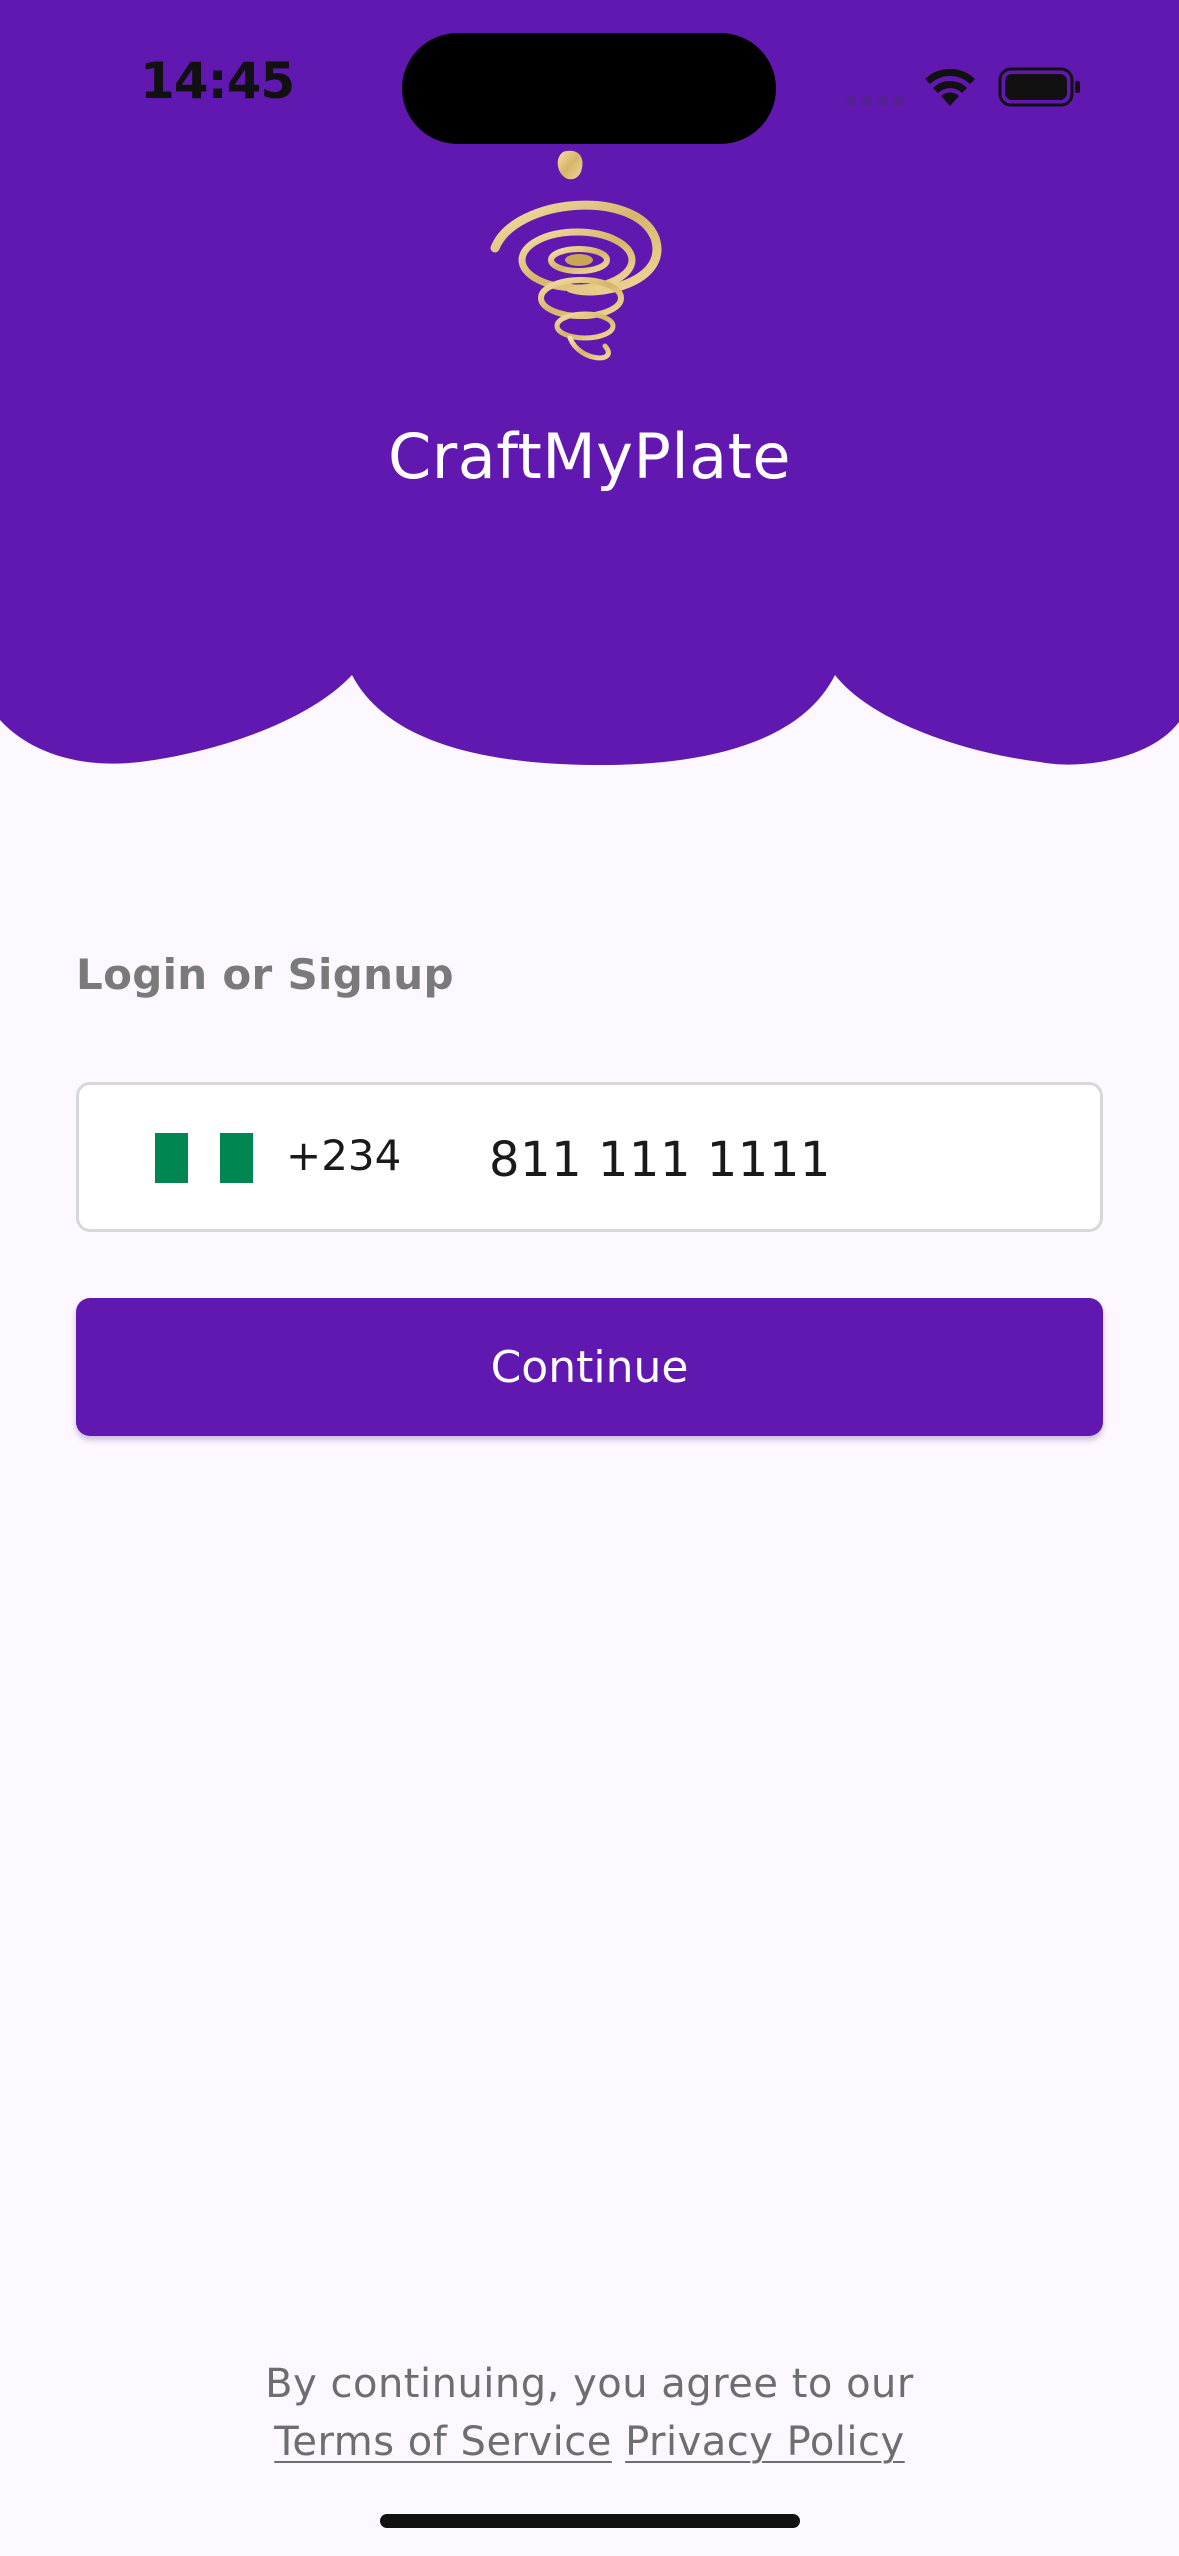 This screenshot has width=1179, height=2556. What do you see at coordinates (217, 81) in the screenshot?
I see `status-time: 14:45` at bounding box center [217, 81].